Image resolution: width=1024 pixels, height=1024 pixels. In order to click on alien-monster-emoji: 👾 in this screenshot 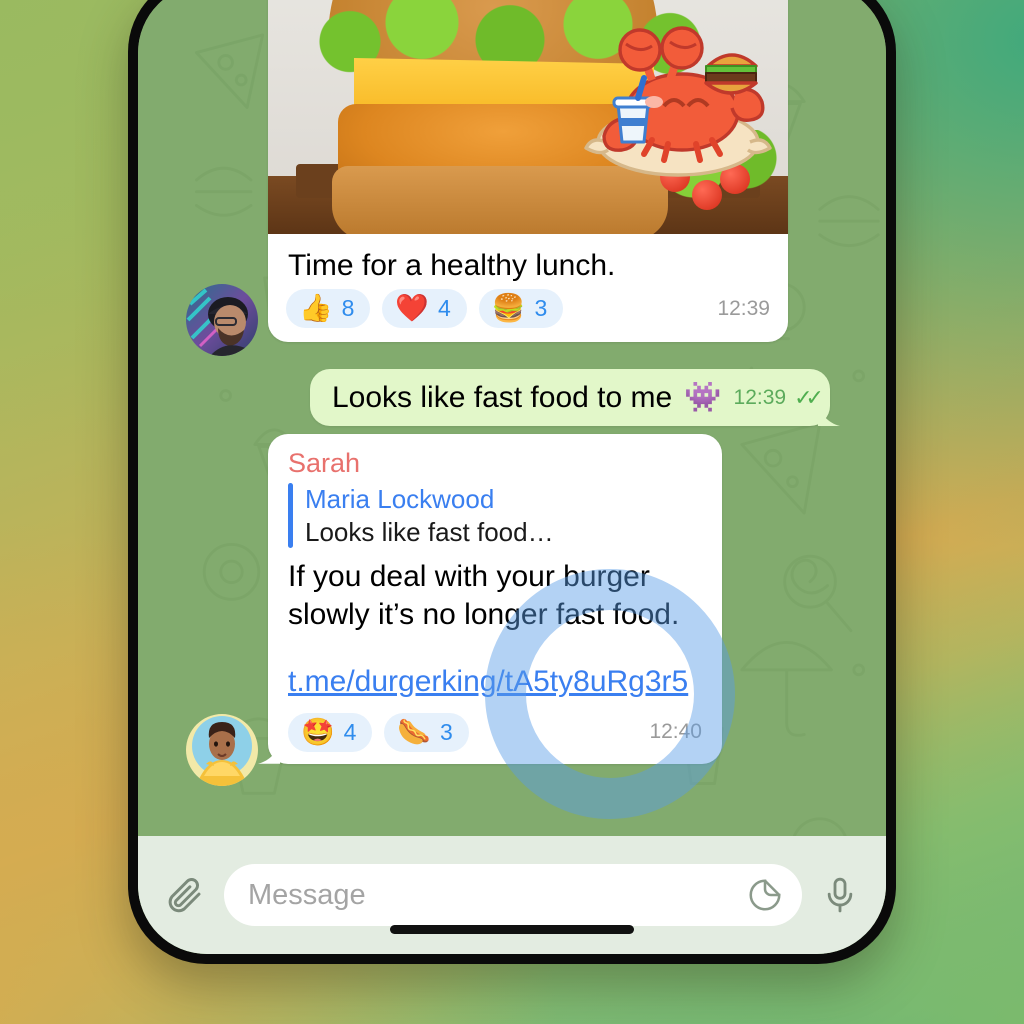, I will do `click(703, 397)`.